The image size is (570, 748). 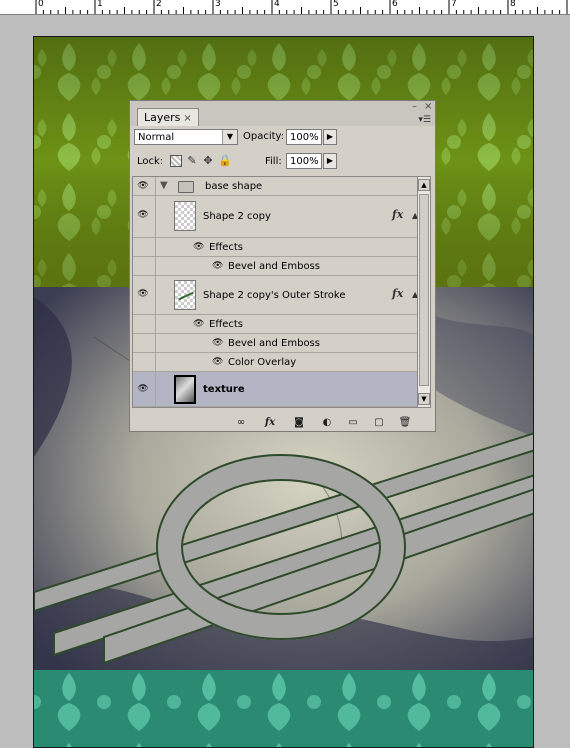 I want to click on layer-name: base shape, so click(x=234, y=186).